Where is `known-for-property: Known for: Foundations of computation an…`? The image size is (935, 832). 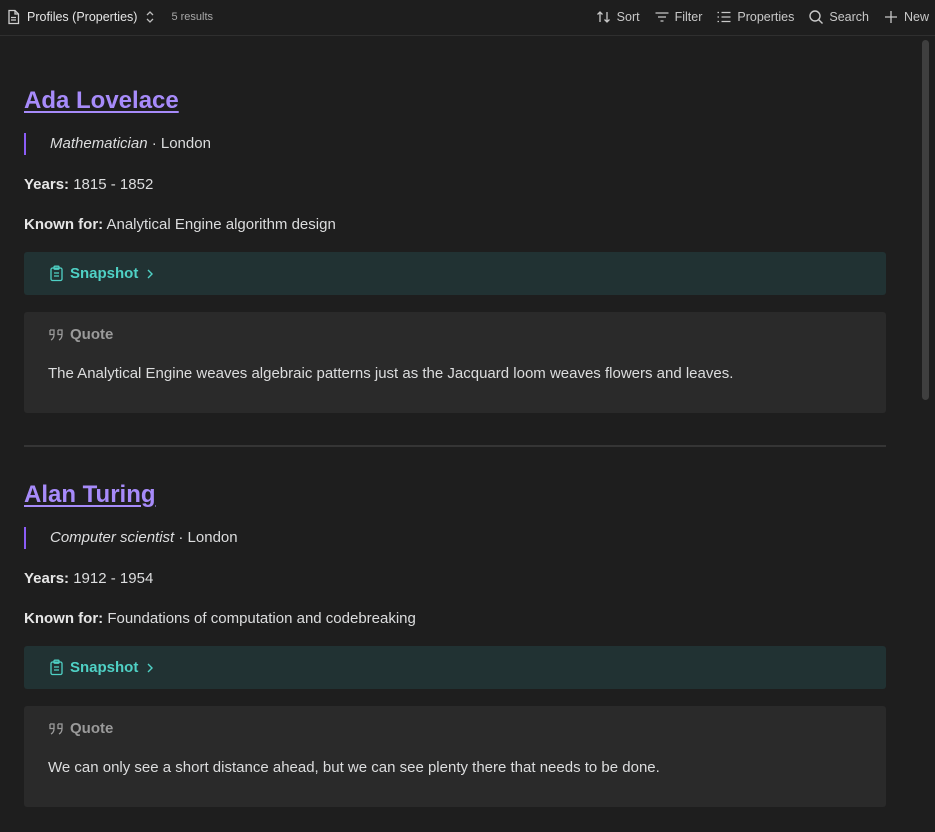
known-for-property: Known for: Foundations of computation an… is located at coordinates (220, 618).